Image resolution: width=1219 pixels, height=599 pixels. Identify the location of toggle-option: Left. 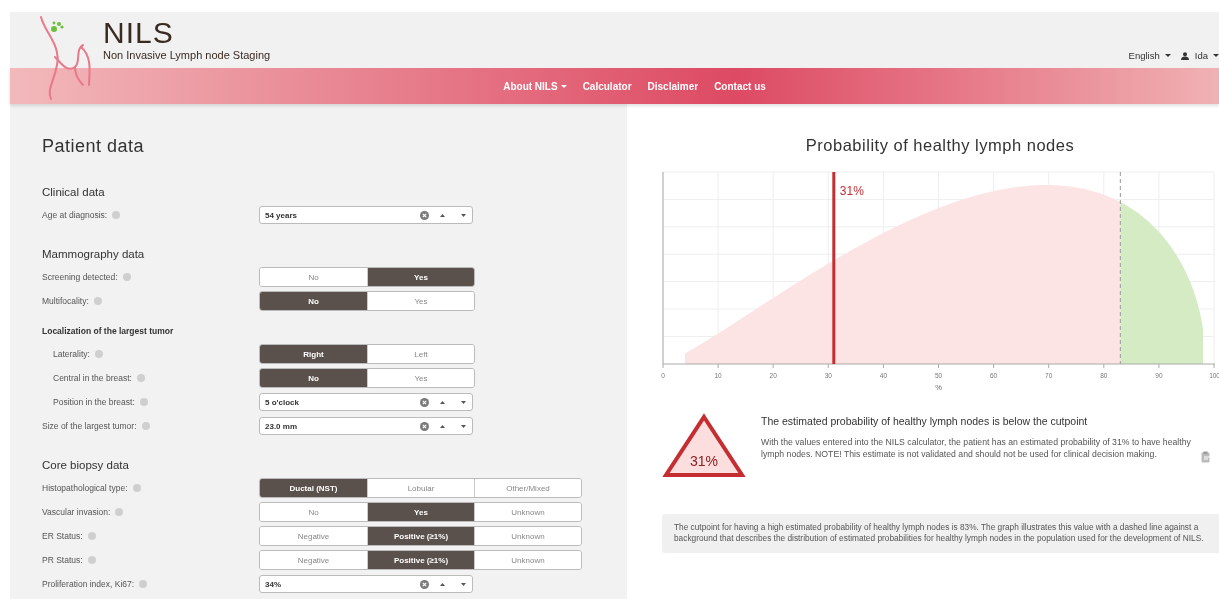
(420, 354).